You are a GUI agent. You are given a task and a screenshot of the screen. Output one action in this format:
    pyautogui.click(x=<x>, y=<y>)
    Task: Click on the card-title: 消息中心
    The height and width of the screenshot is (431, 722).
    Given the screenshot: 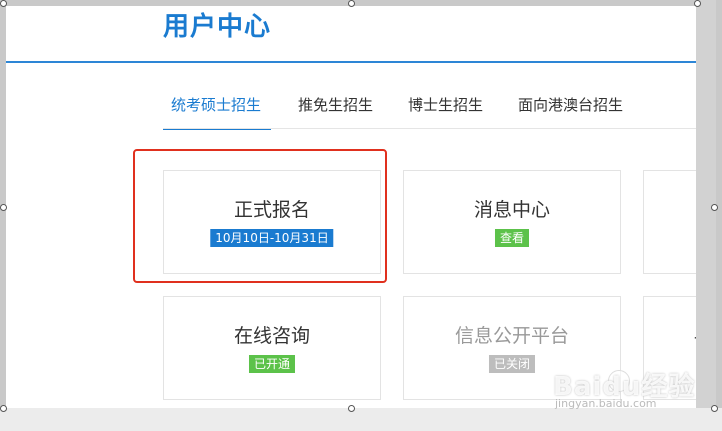 What is the action you would take?
    pyautogui.click(x=511, y=210)
    